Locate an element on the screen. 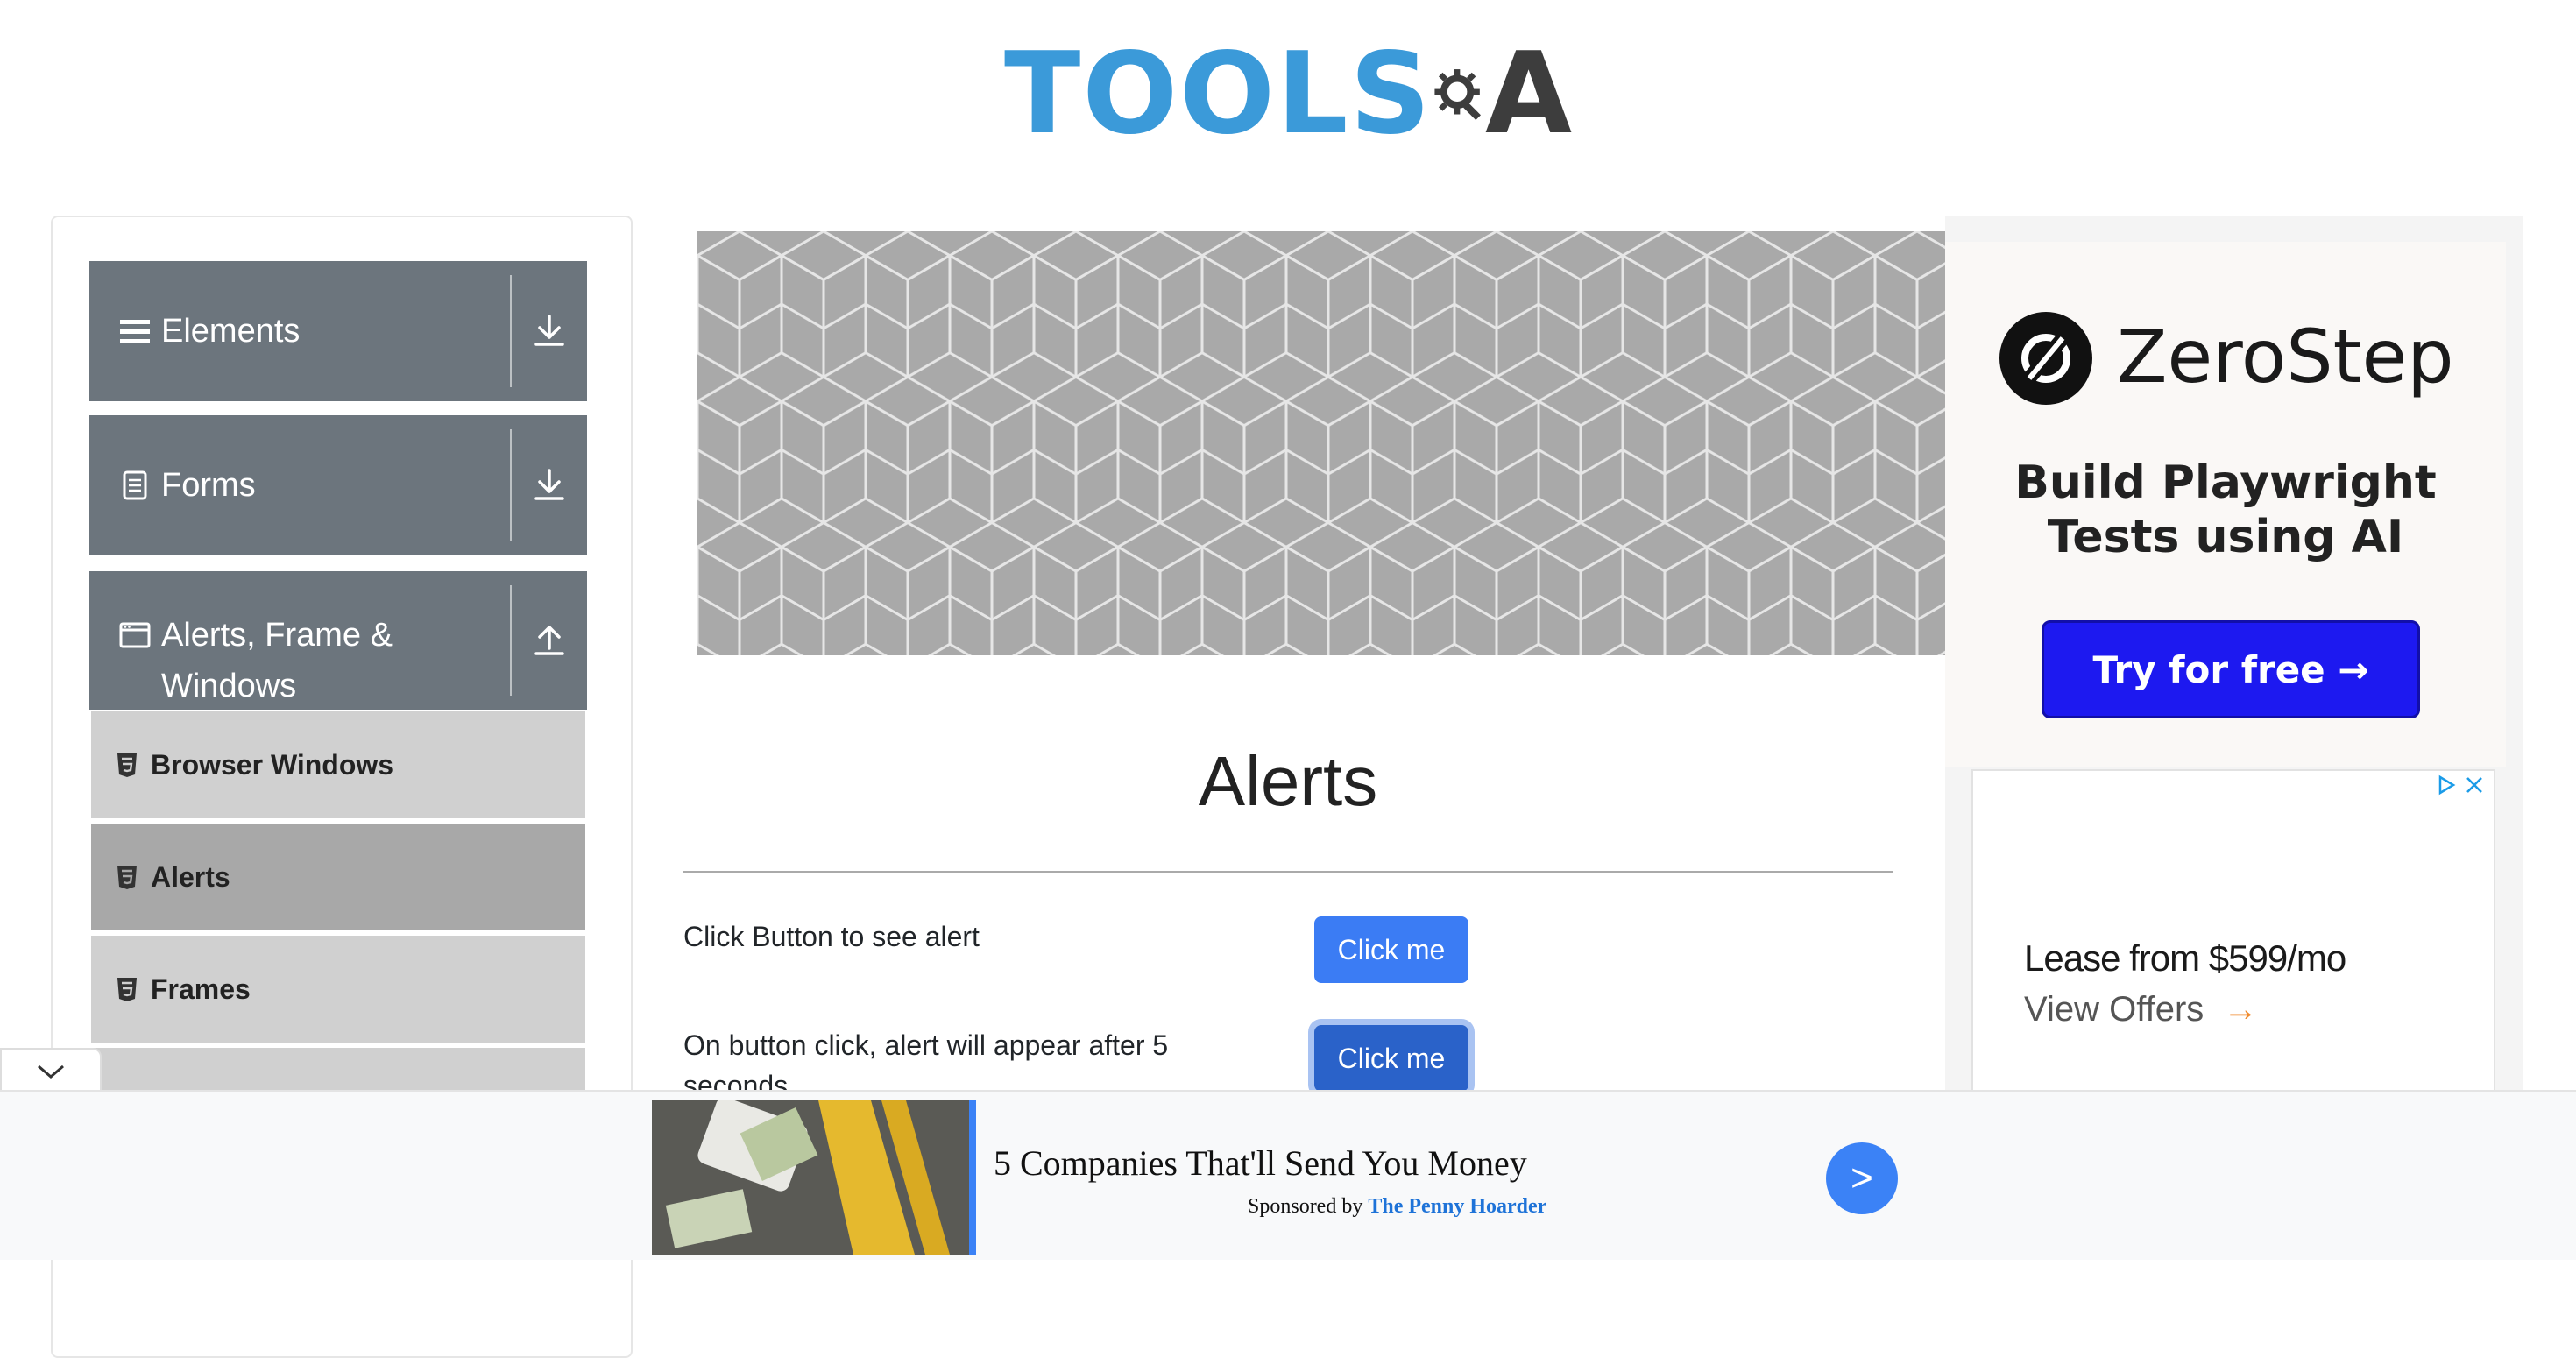 The height and width of the screenshot is (1358, 2576). group-label-line2: Windows is located at coordinates (229, 686).